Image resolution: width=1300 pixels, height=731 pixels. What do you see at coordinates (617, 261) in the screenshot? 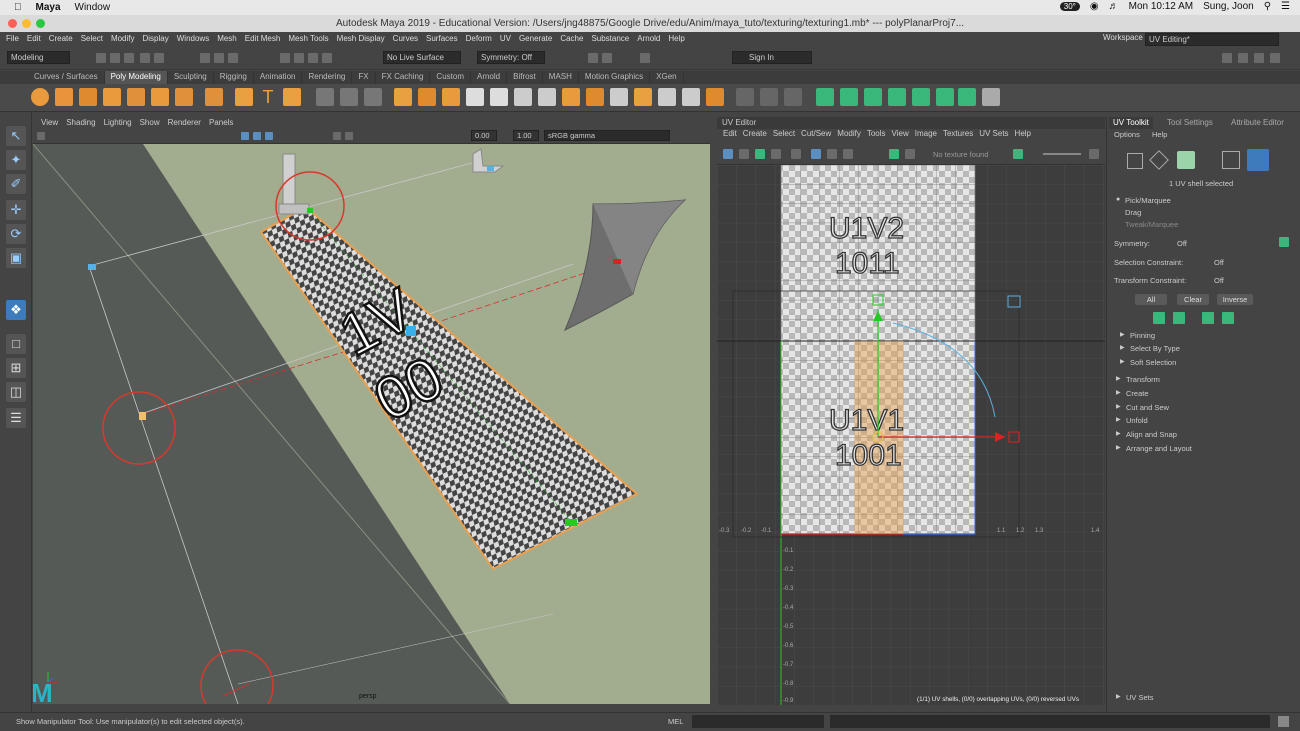
I see `manip-red-handle` at bounding box center [617, 261].